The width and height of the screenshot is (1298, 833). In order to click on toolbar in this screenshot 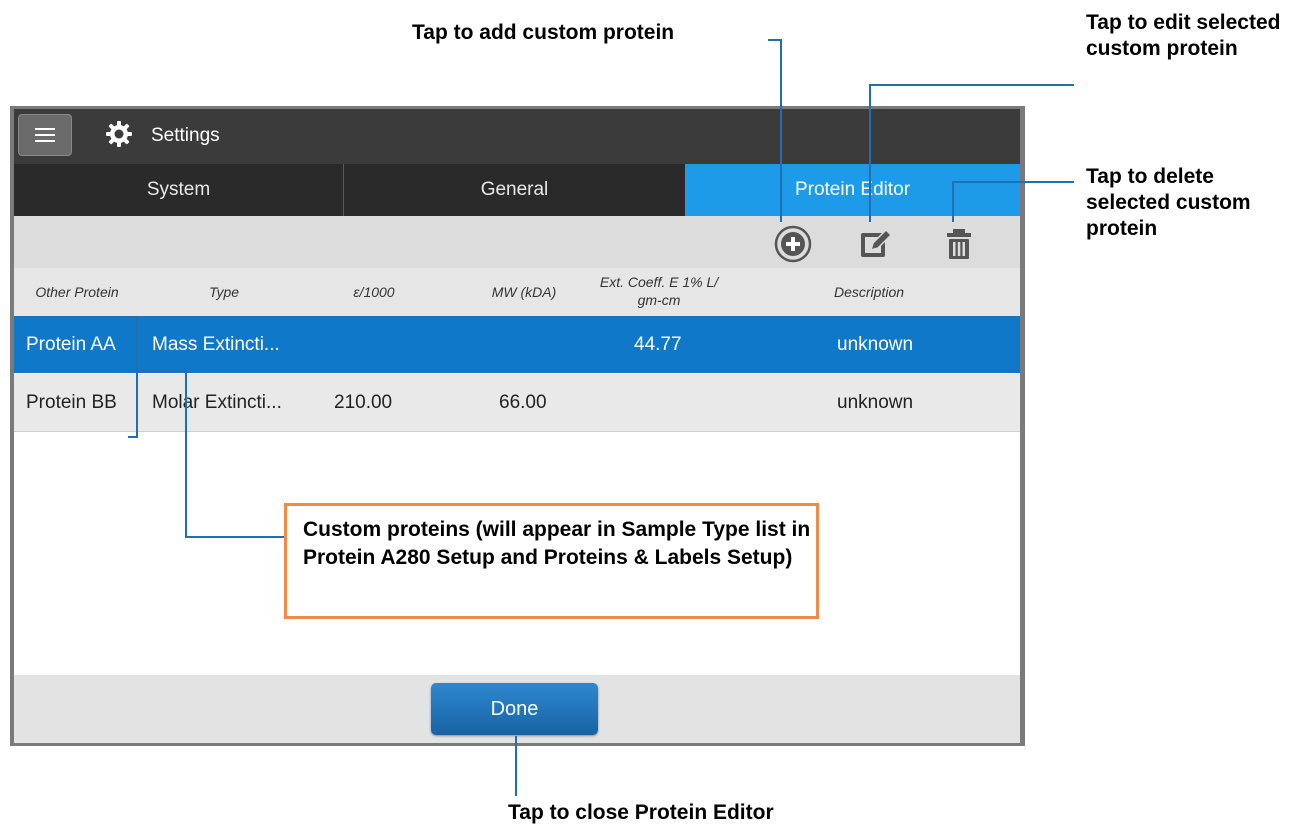, I will do `click(517, 242)`.